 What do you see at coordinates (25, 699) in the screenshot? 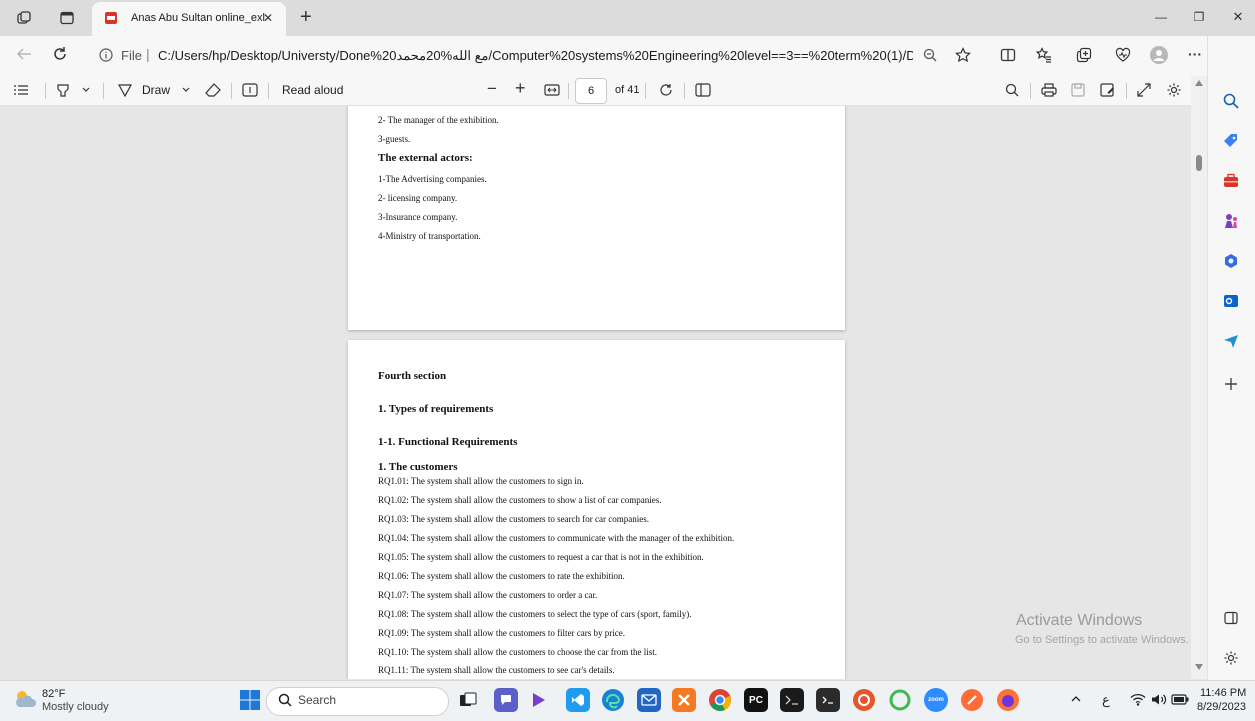
I see `weather-cloud-icon` at bounding box center [25, 699].